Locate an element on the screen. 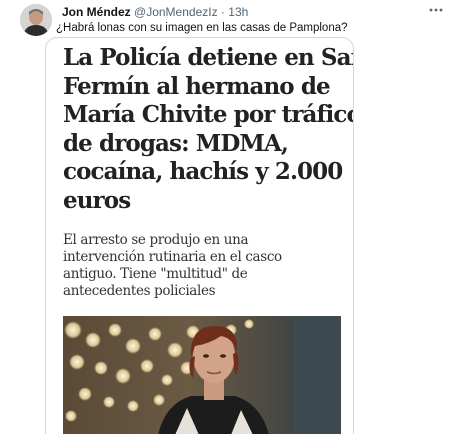  headline-line: María Chivite por tráfico is located at coordinates (208, 114).